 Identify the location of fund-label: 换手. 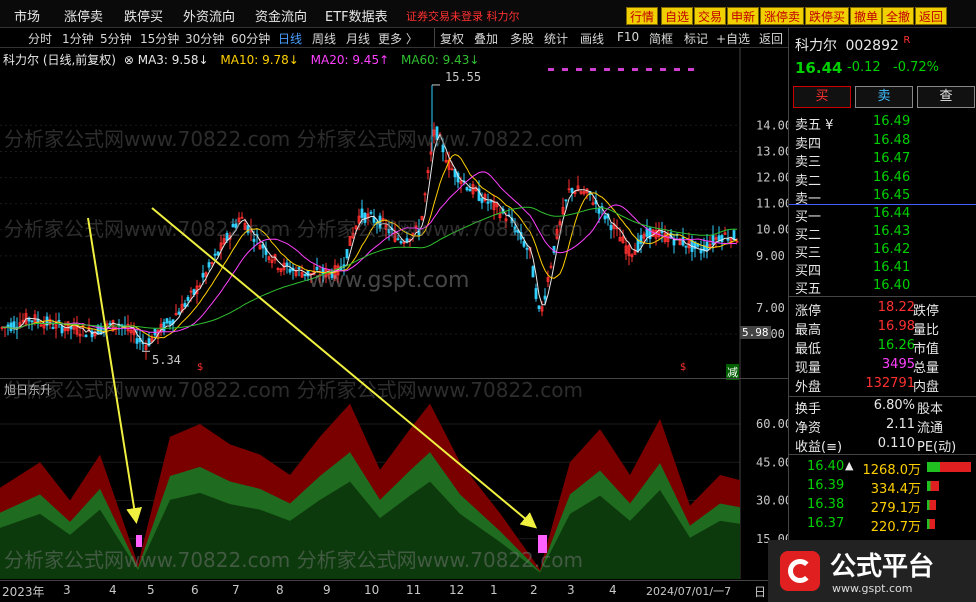
(808, 409).